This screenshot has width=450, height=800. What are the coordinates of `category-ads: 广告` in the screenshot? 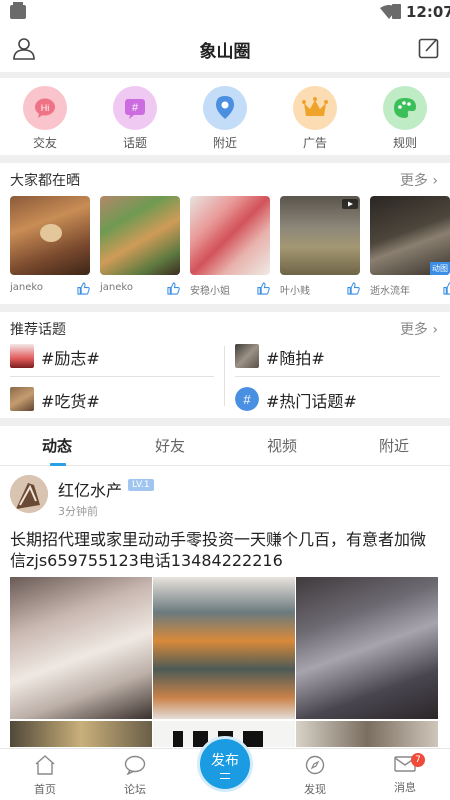 It's located at (315, 118).